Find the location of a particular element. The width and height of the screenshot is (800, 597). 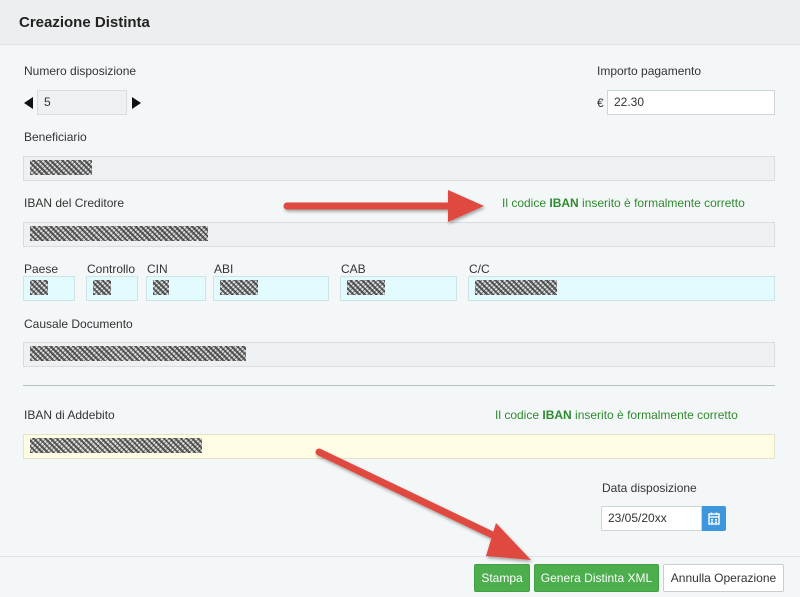

causale-field is located at coordinates (399, 354).